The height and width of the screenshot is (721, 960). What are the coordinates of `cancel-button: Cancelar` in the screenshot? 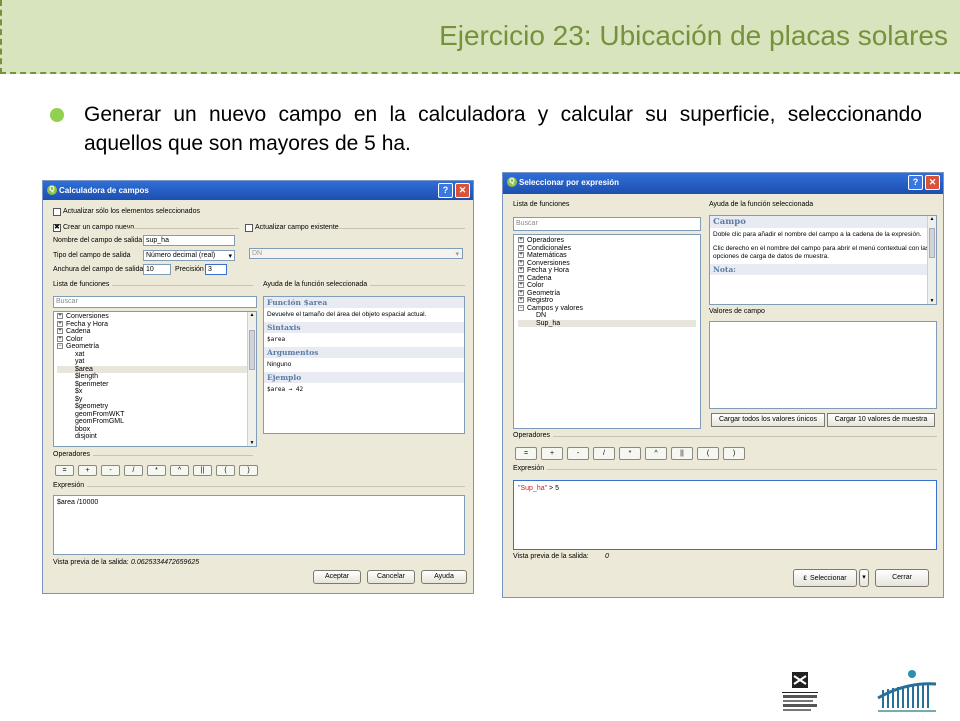 It's located at (391, 577).